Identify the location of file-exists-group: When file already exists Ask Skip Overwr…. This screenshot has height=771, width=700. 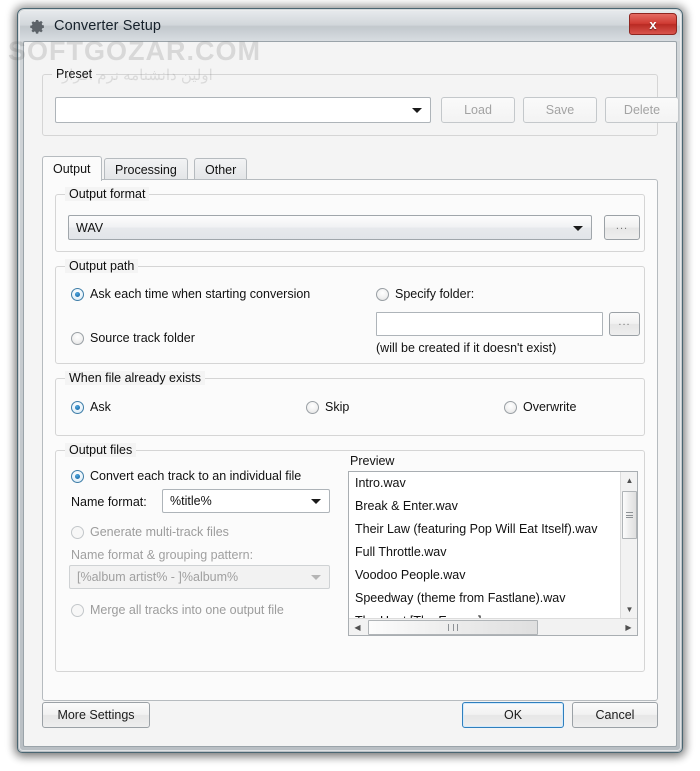
(350, 403).